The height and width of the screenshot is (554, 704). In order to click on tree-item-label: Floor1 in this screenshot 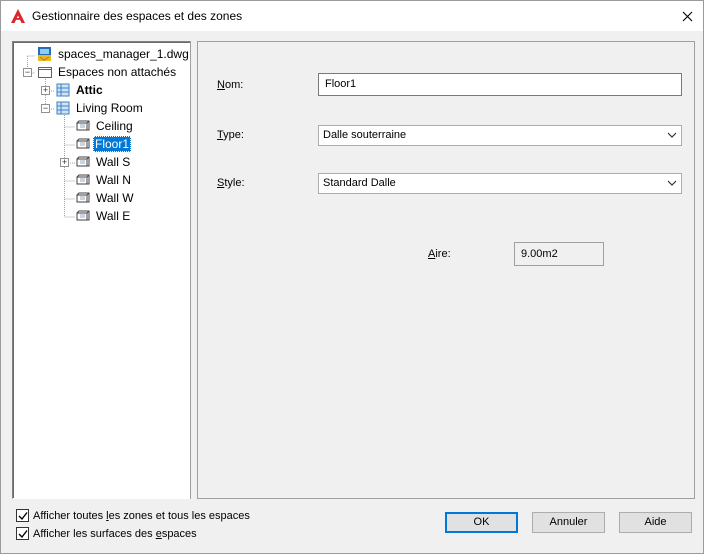, I will do `click(112, 144)`.